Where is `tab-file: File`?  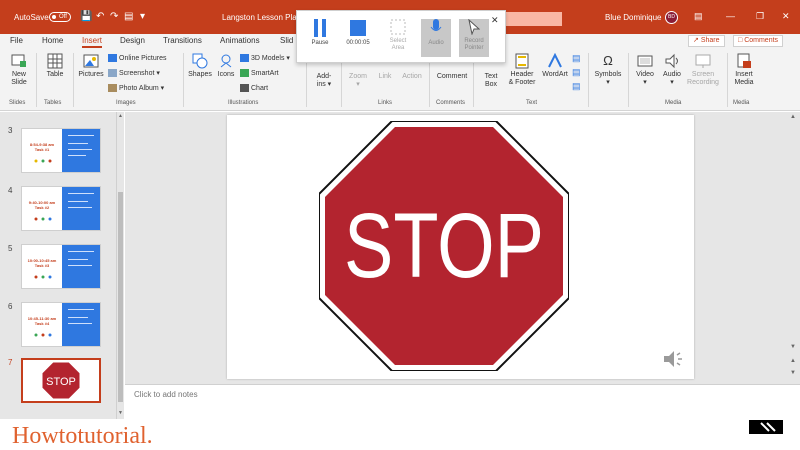
tab-file: File is located at coordinates (16, 40).